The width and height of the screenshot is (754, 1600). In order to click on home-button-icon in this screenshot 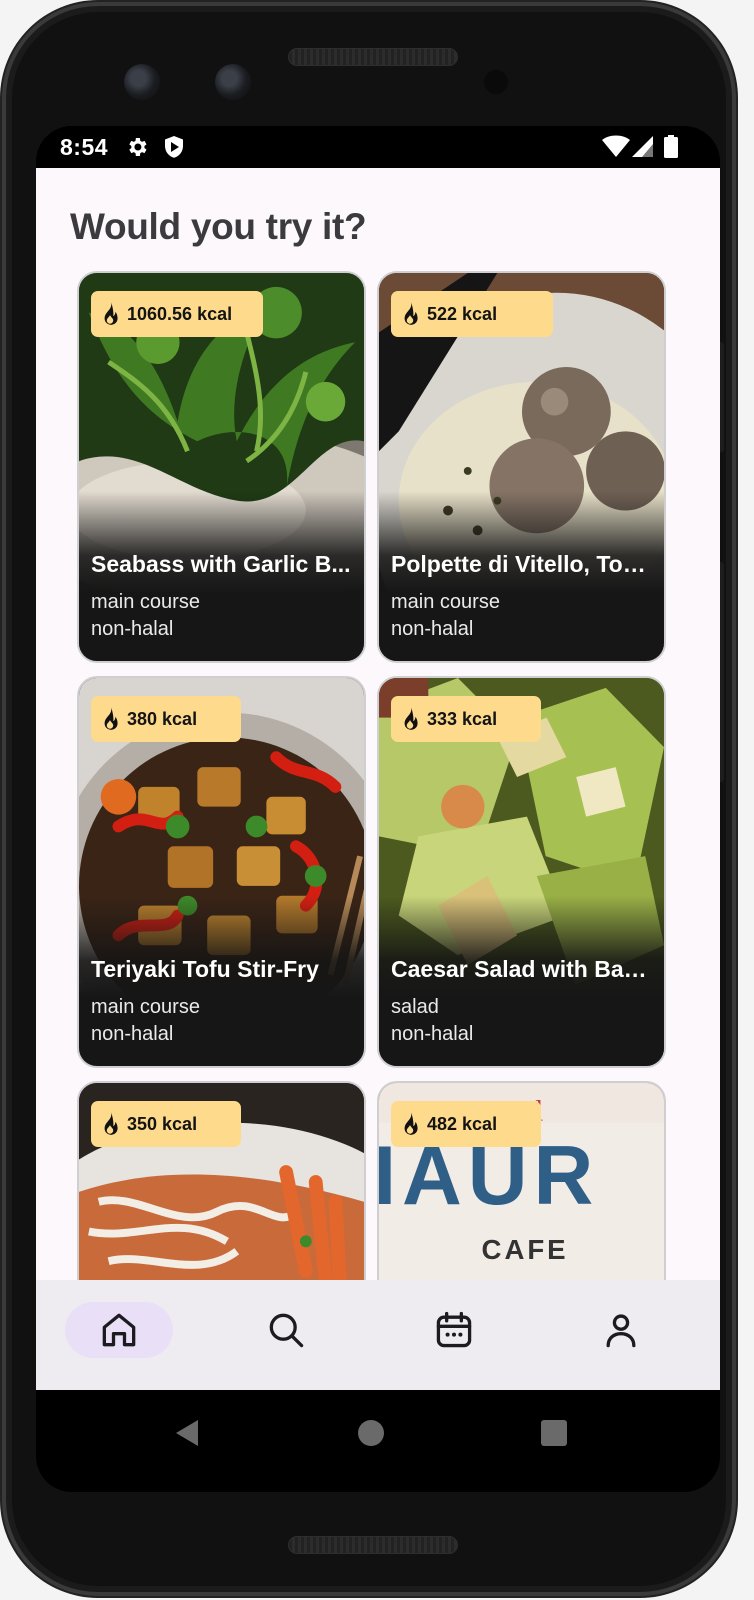, I will do `click(371, 1433)`.